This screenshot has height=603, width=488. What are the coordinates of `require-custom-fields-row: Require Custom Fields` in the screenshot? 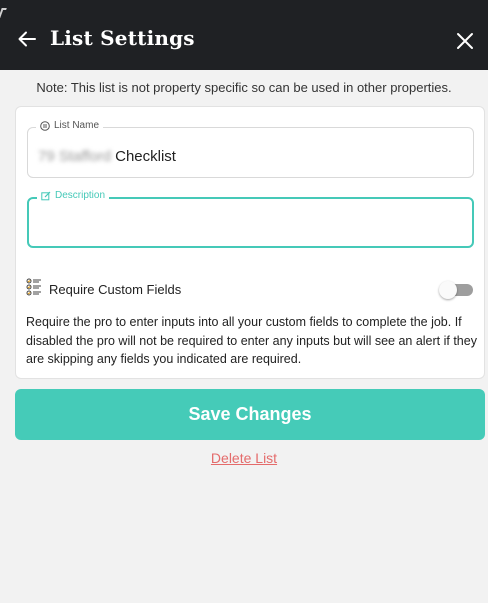 It's located at (251, 289).